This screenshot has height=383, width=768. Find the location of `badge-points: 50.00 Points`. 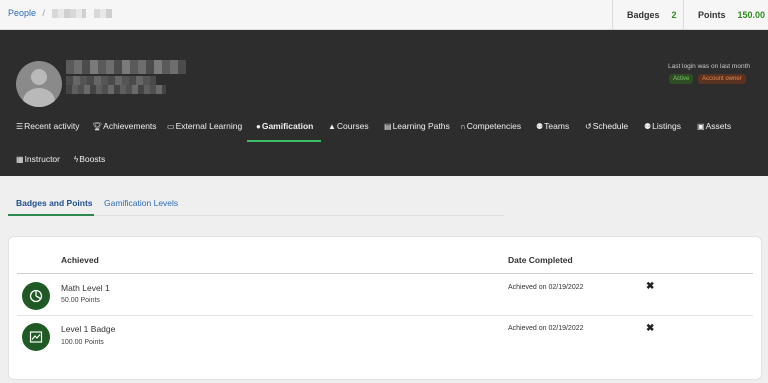

badge-points: 50.00 Points is located at coordinates (80, 300).